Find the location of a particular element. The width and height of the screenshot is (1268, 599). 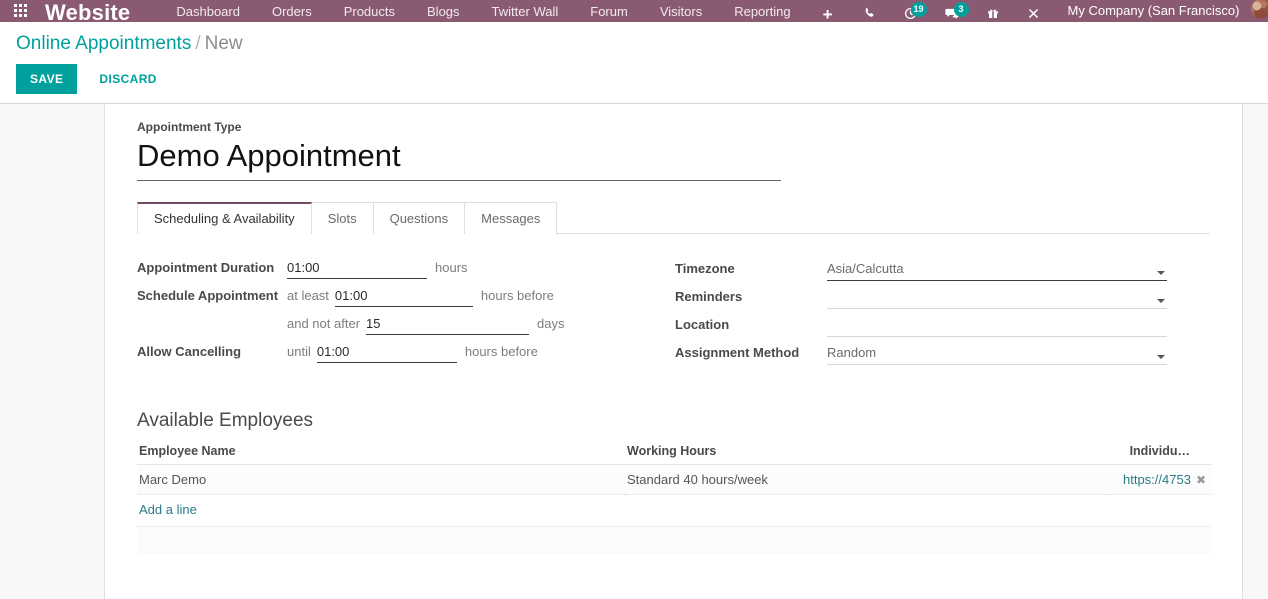

field-location: Location is located at coordinates (921, 330).